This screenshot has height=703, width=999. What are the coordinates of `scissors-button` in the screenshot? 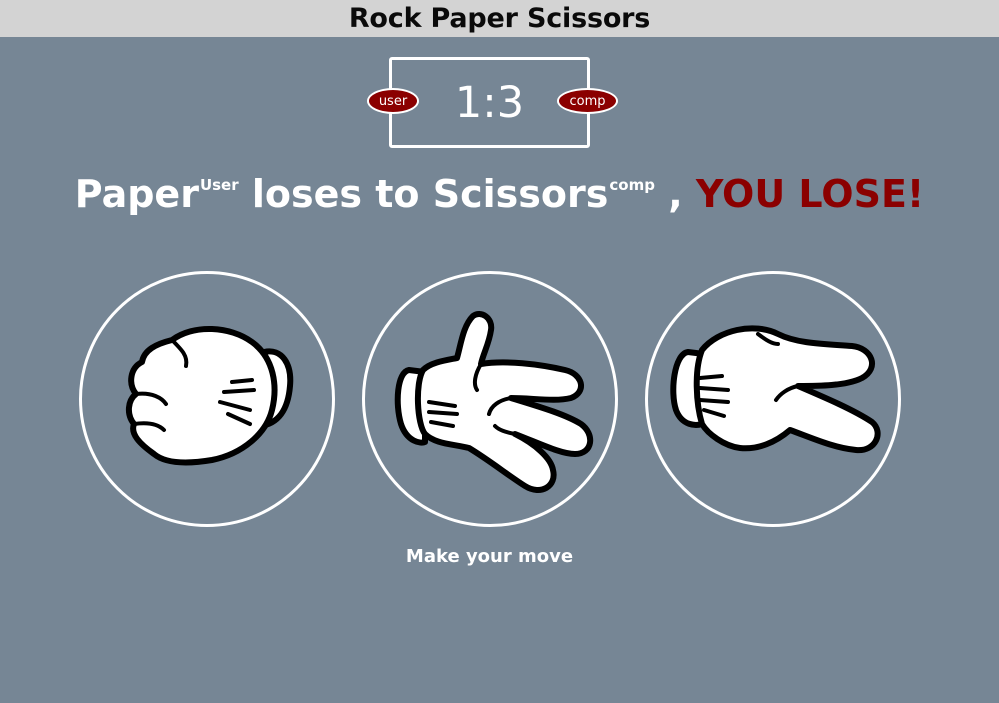 It's located at (773, 399).